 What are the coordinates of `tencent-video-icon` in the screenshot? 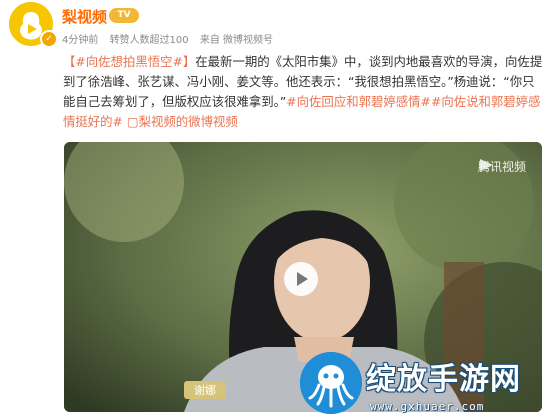 It's located at (486, 165).